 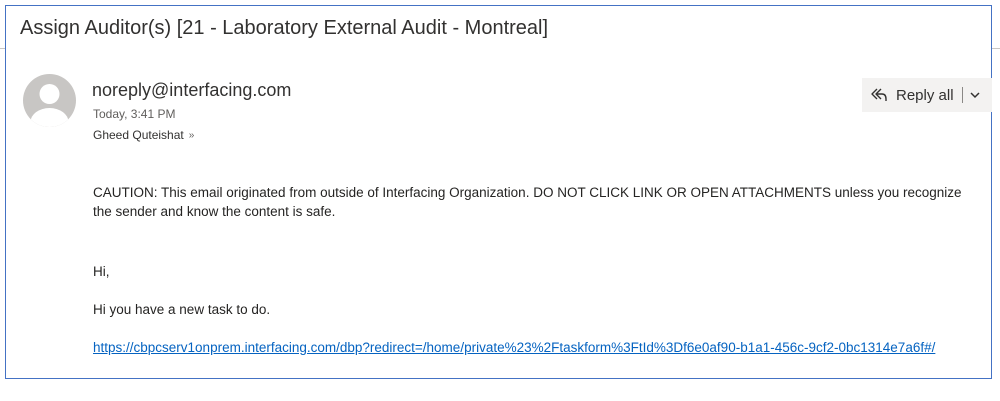 I want to click on recipient-line: Gheed Quteishat », so click(x=143, y=135).